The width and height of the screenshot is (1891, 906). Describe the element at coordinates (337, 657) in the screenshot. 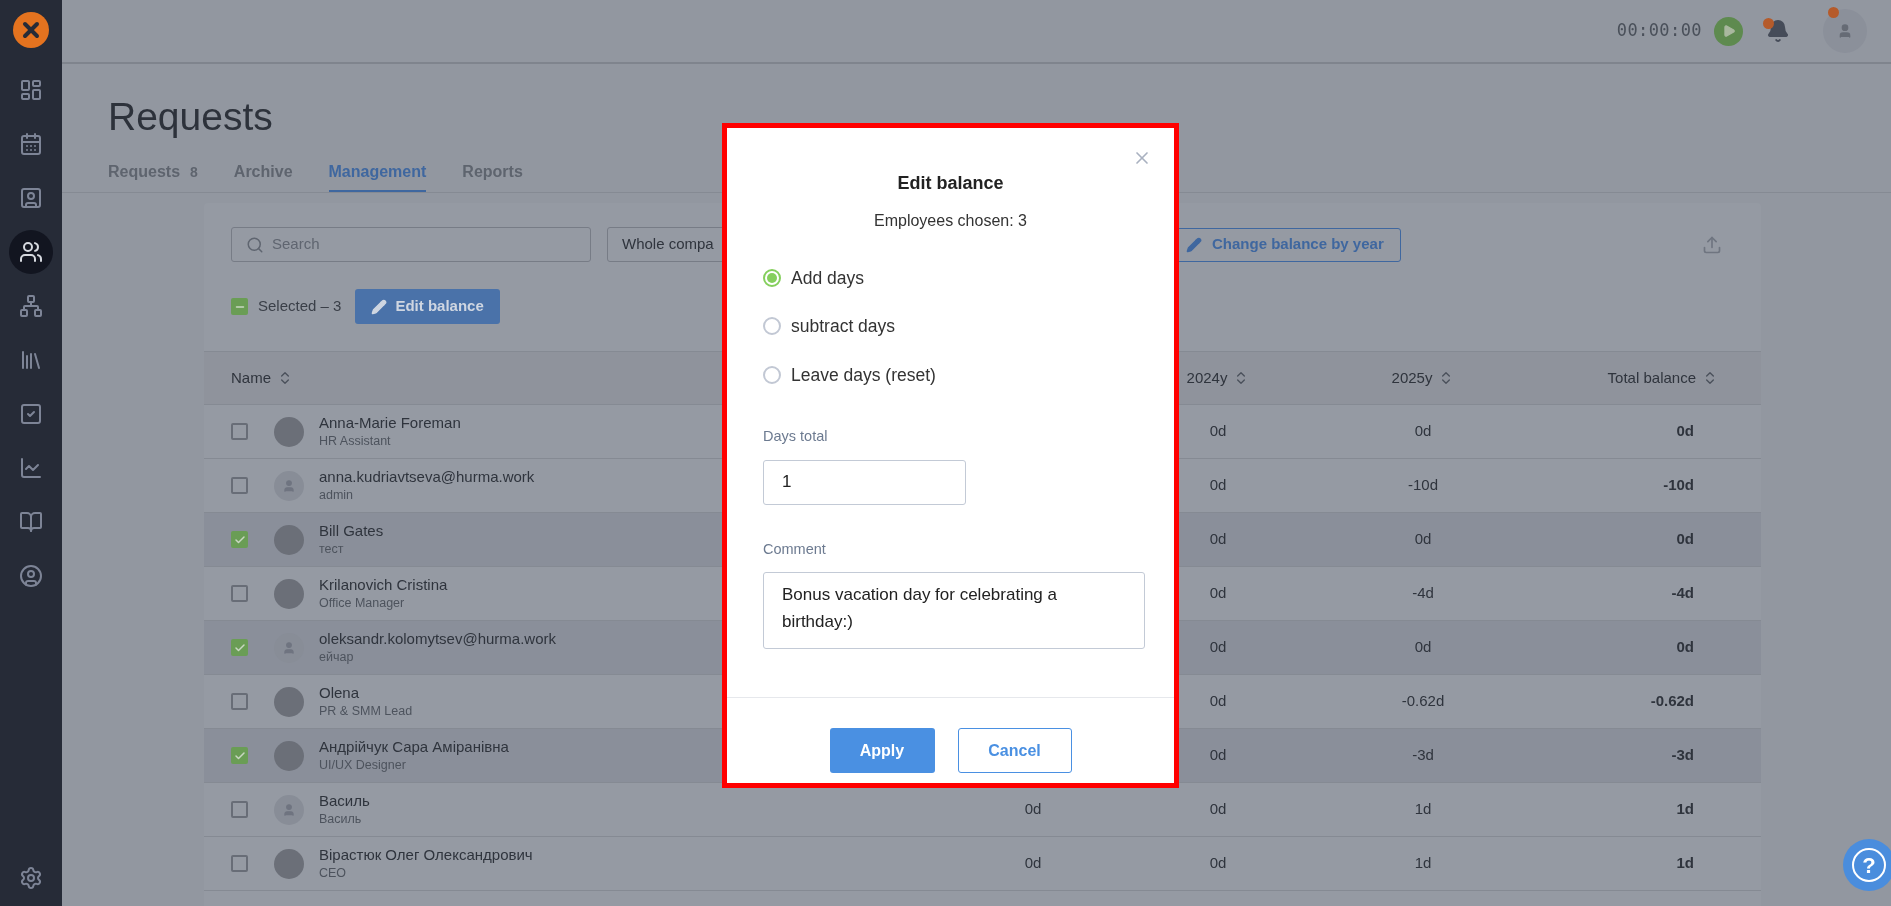

I see `employee-role: ейчар` at that location.